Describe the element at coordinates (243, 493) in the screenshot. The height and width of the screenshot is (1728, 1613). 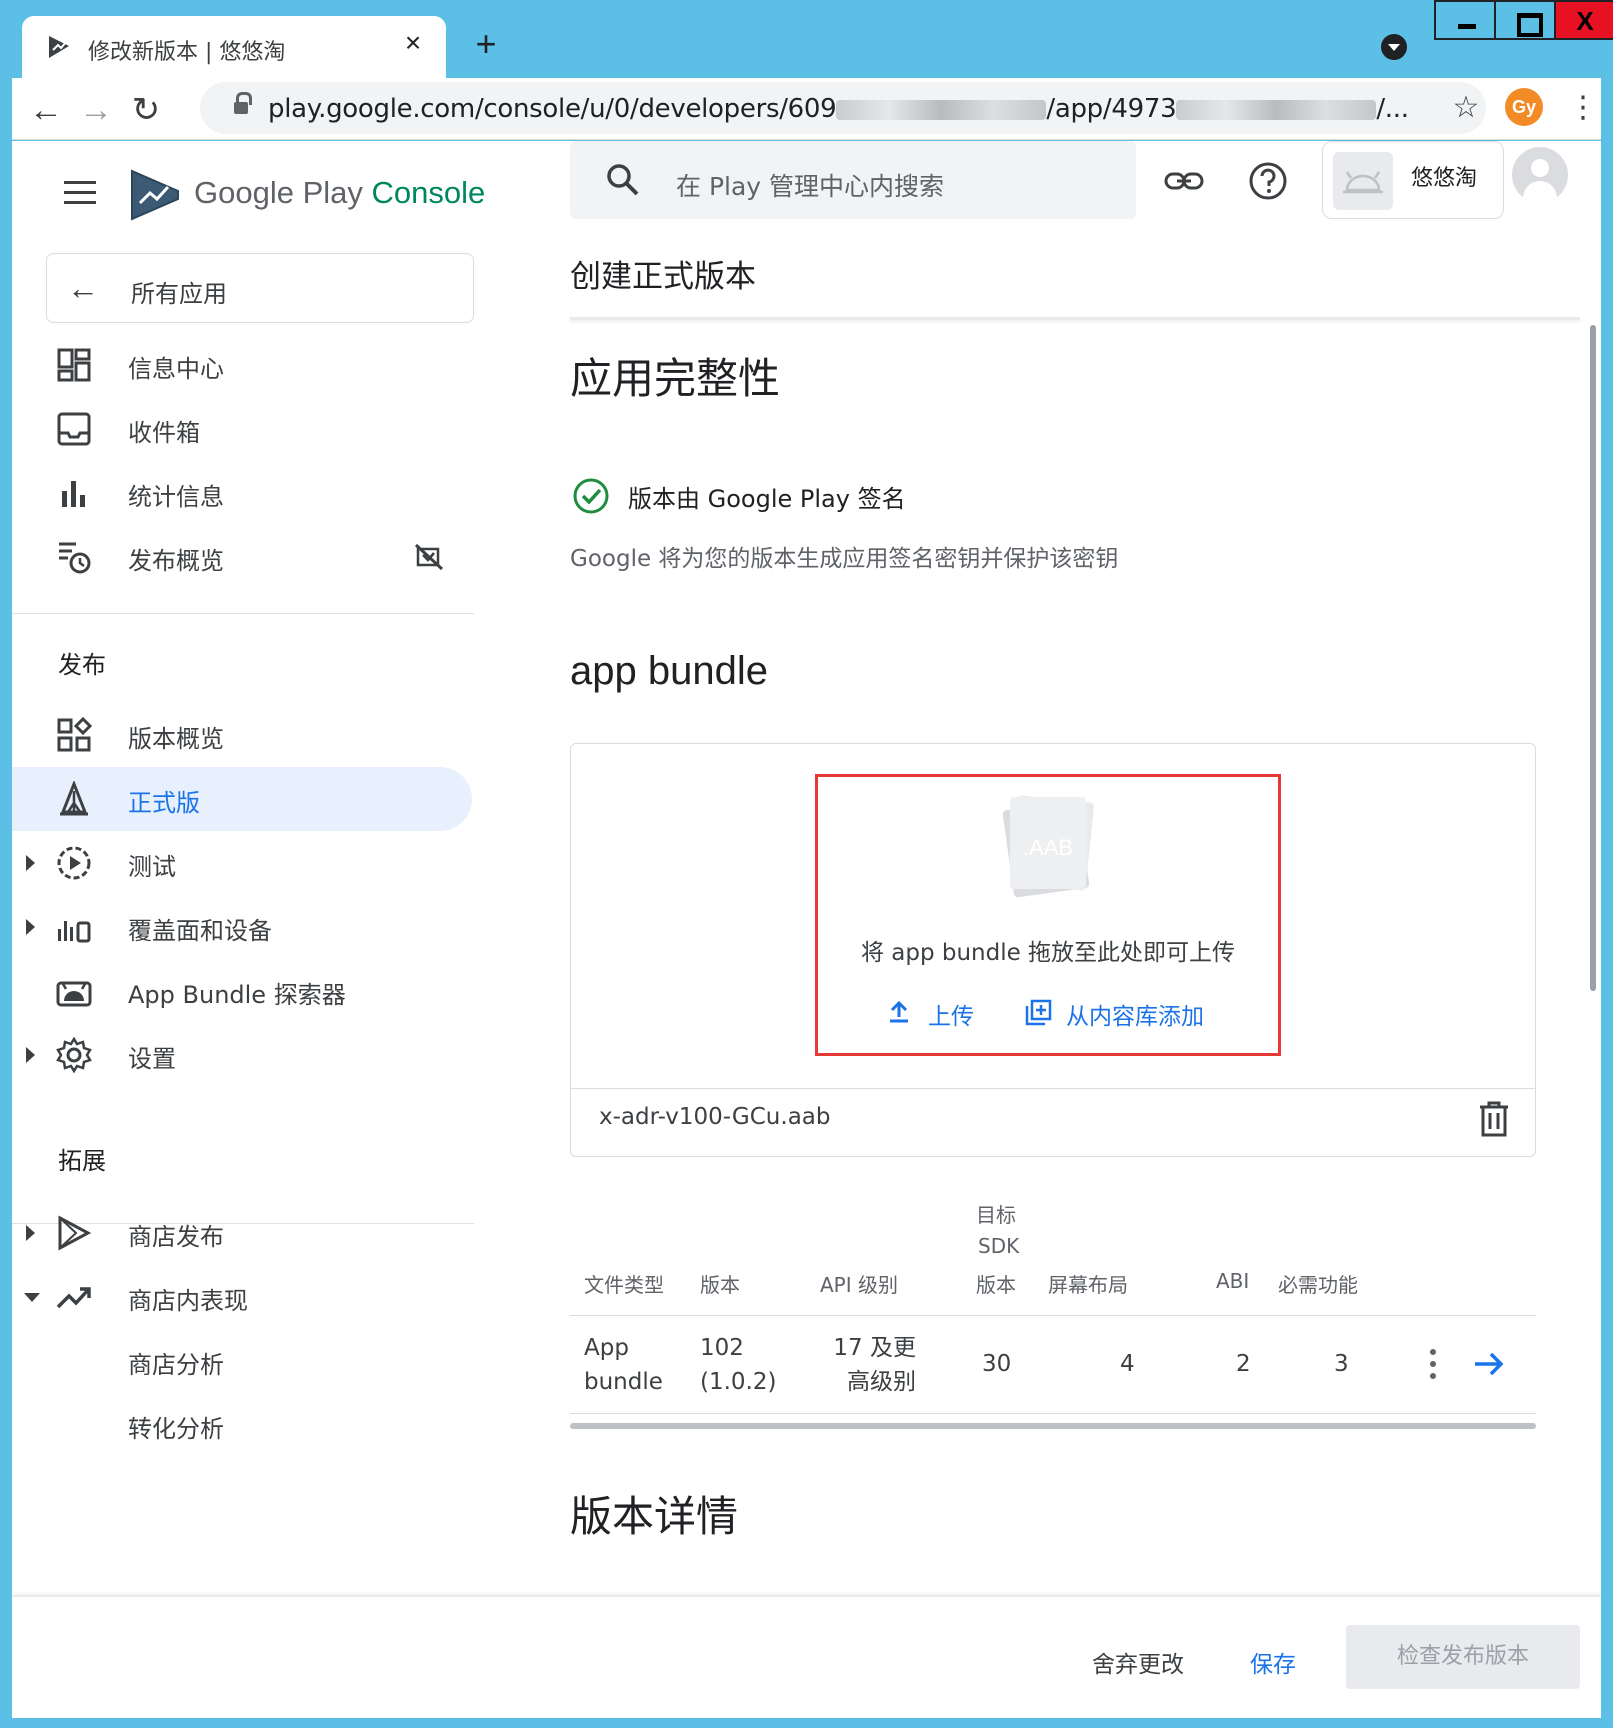
I see `sidebar-item-statistics: 统计信息` at that location.